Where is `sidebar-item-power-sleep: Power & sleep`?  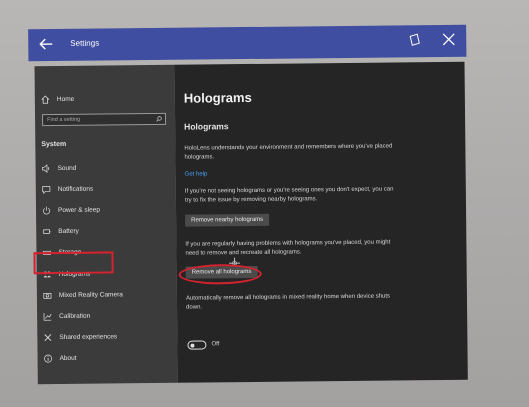 sidebar-item-power-sleep: Power & sleep is located at coordinates (104, 209).